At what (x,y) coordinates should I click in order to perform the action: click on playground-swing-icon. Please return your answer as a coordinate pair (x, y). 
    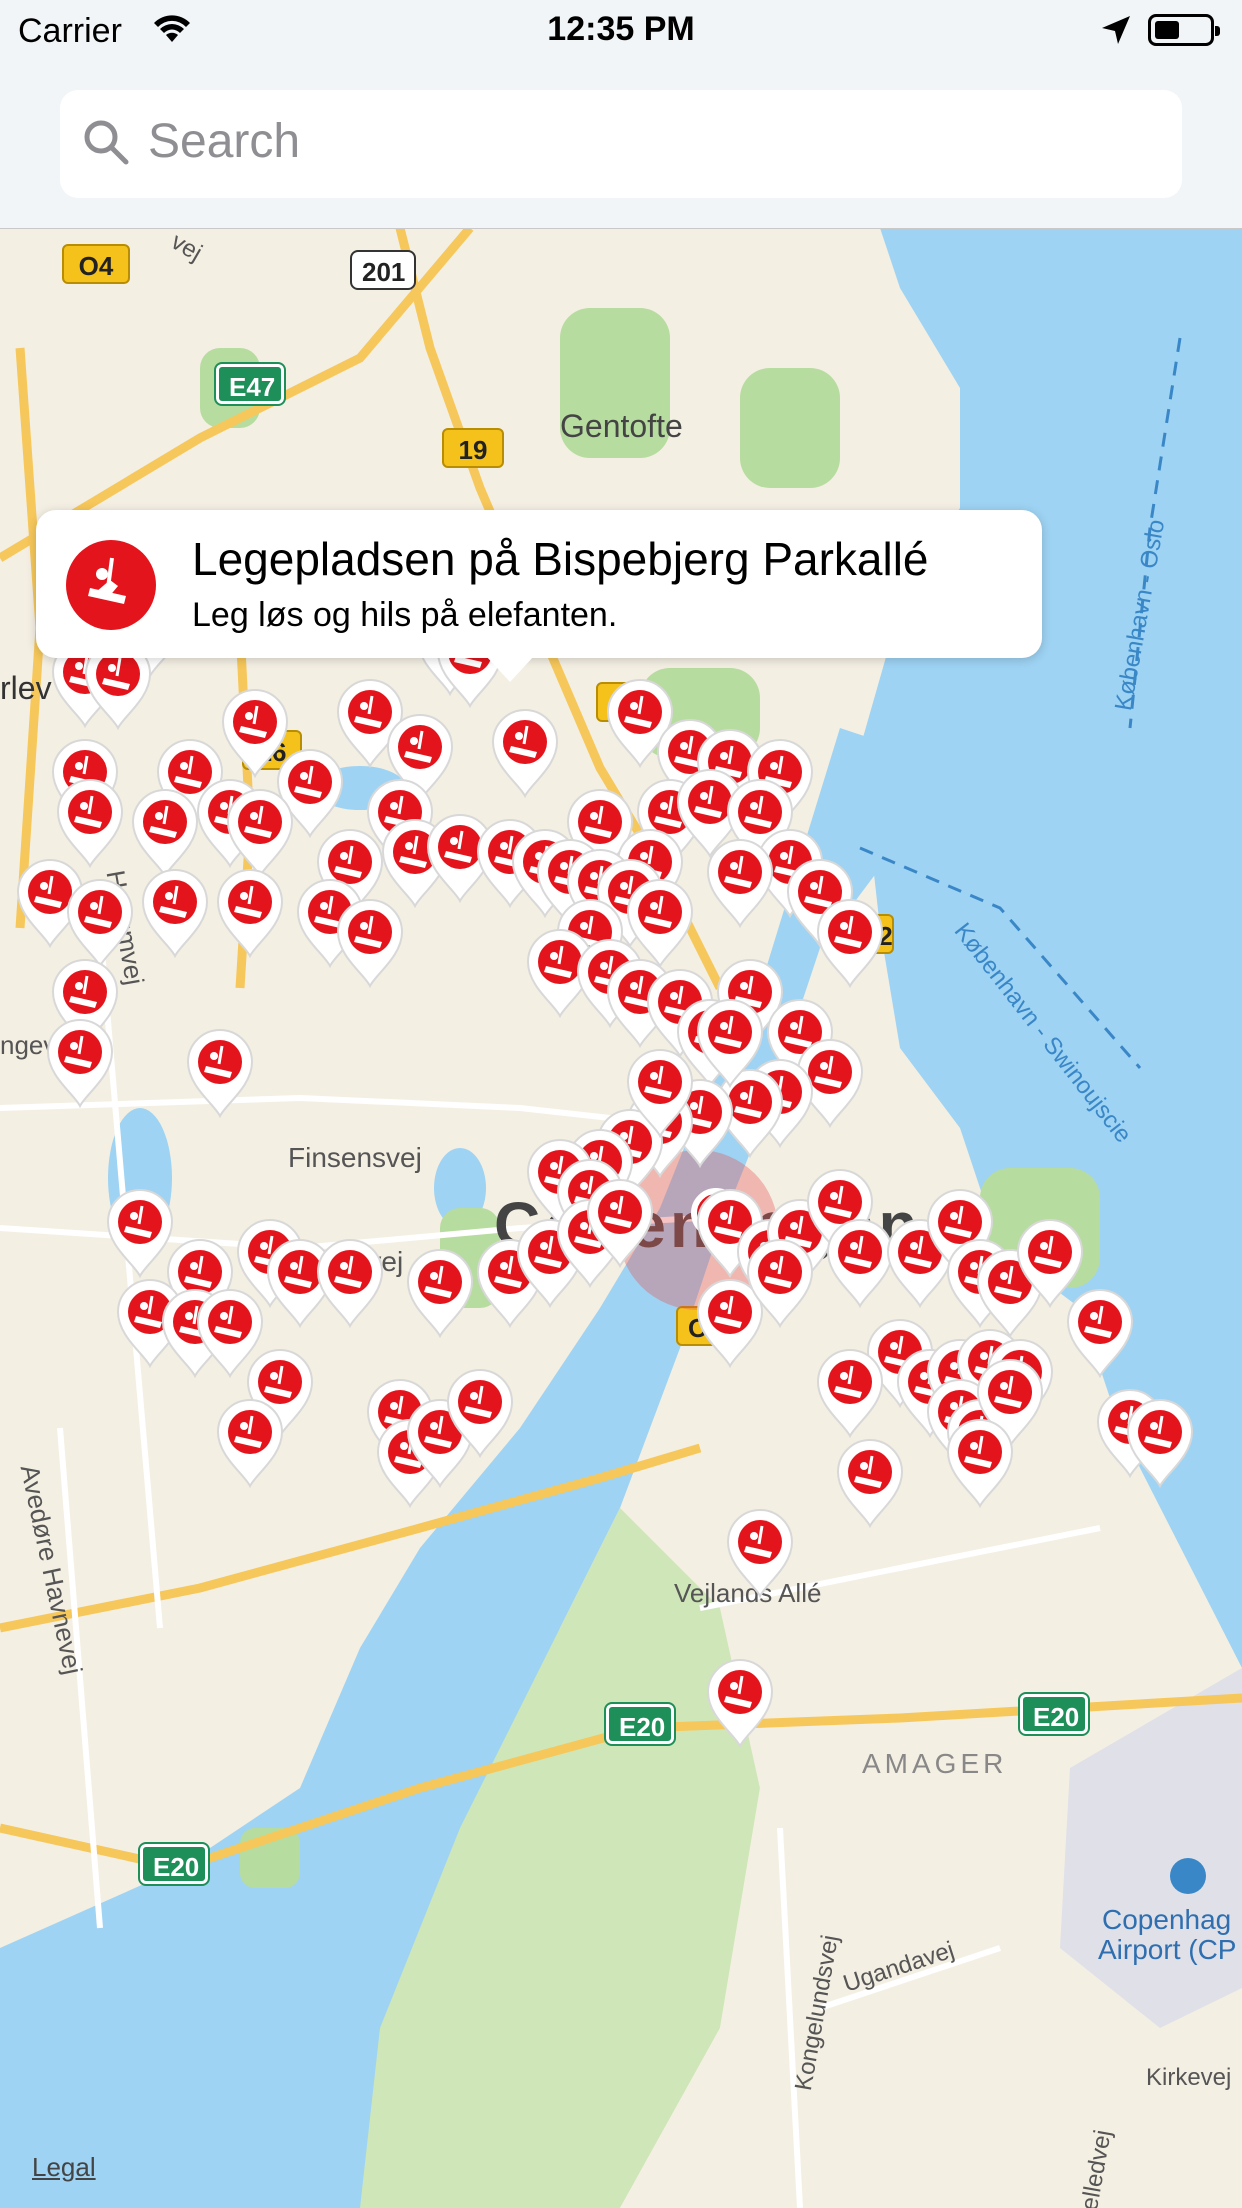
    Looking at the image, I should click on (111, 585).